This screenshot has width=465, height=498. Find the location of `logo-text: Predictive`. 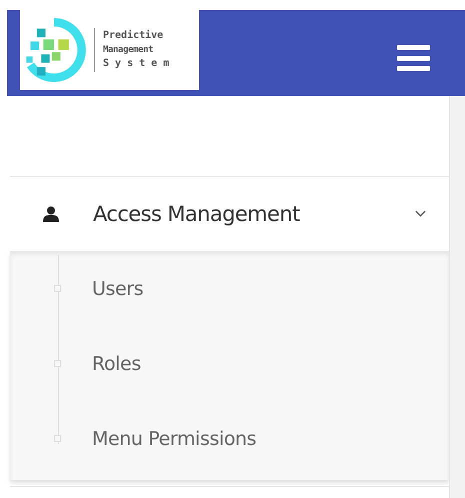

logo-text: Predictive is located at coordinates (133, 36).